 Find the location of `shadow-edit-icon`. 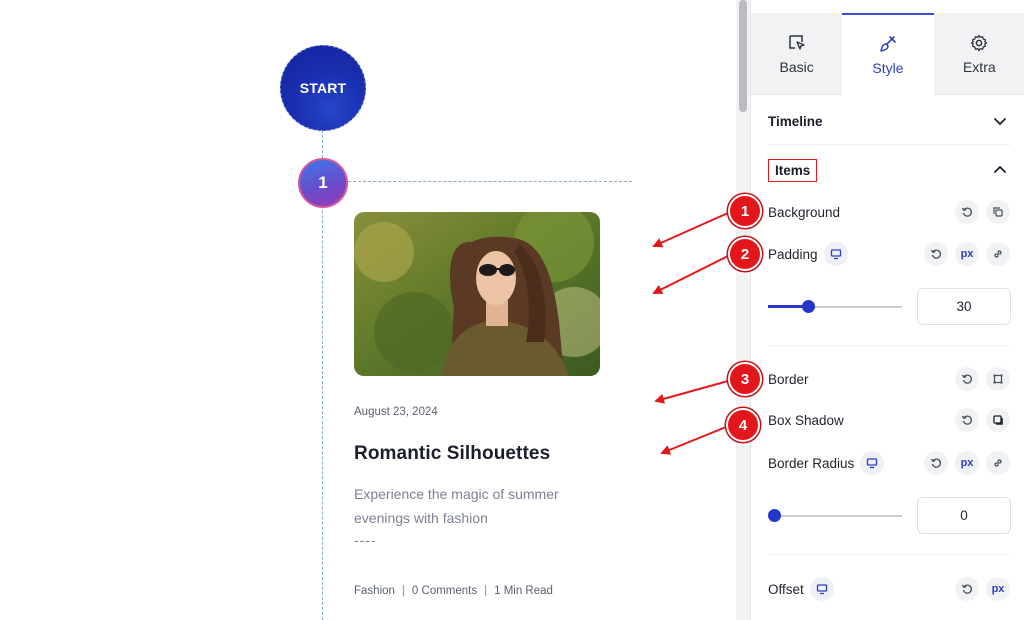

shadow-edit-icon is located at coordinates (998, 420).